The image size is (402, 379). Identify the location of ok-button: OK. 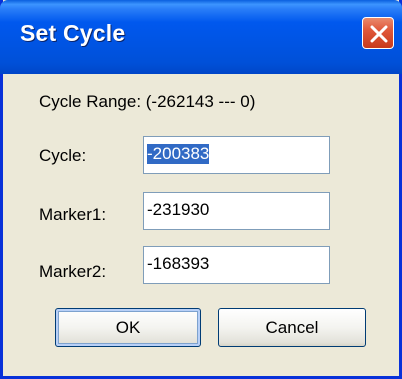
(128, 327).